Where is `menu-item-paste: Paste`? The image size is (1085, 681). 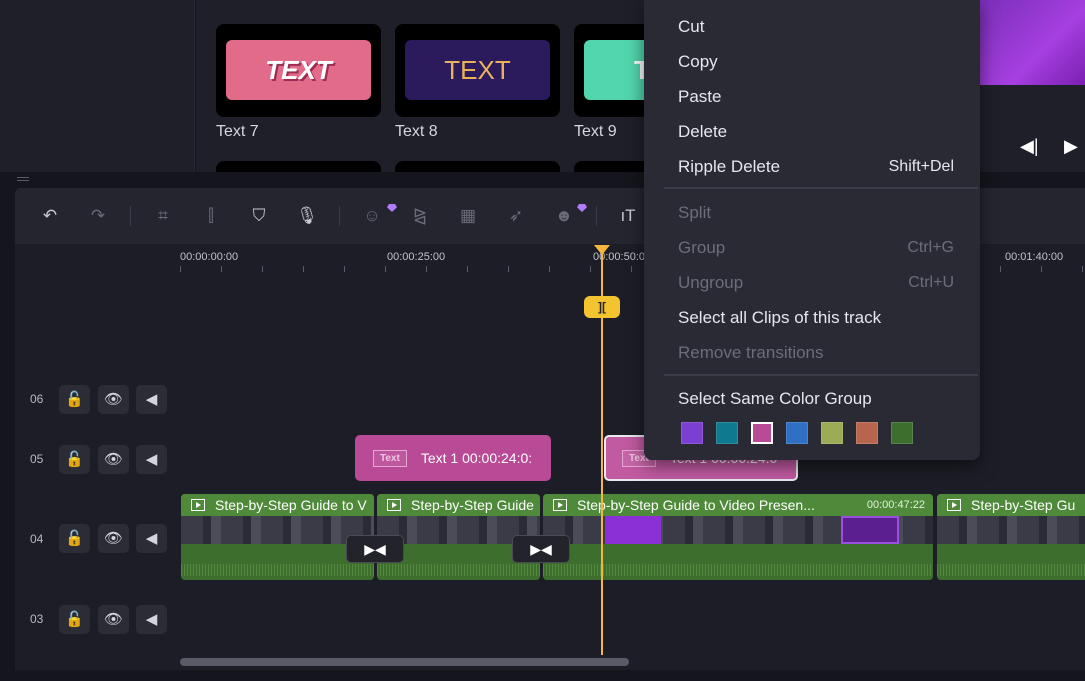 menu-item-paste: Paste is located at coordinates (699, 97).